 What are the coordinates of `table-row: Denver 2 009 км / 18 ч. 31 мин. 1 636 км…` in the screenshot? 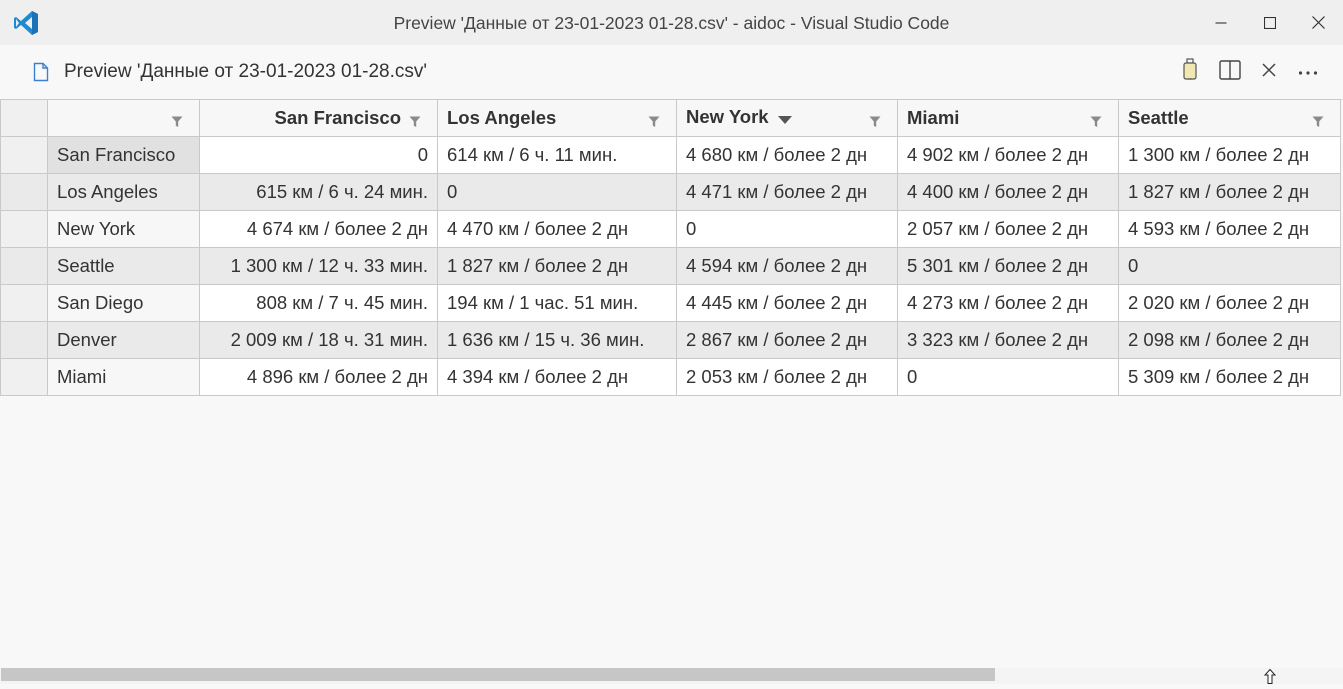 It's located at (670, 340).